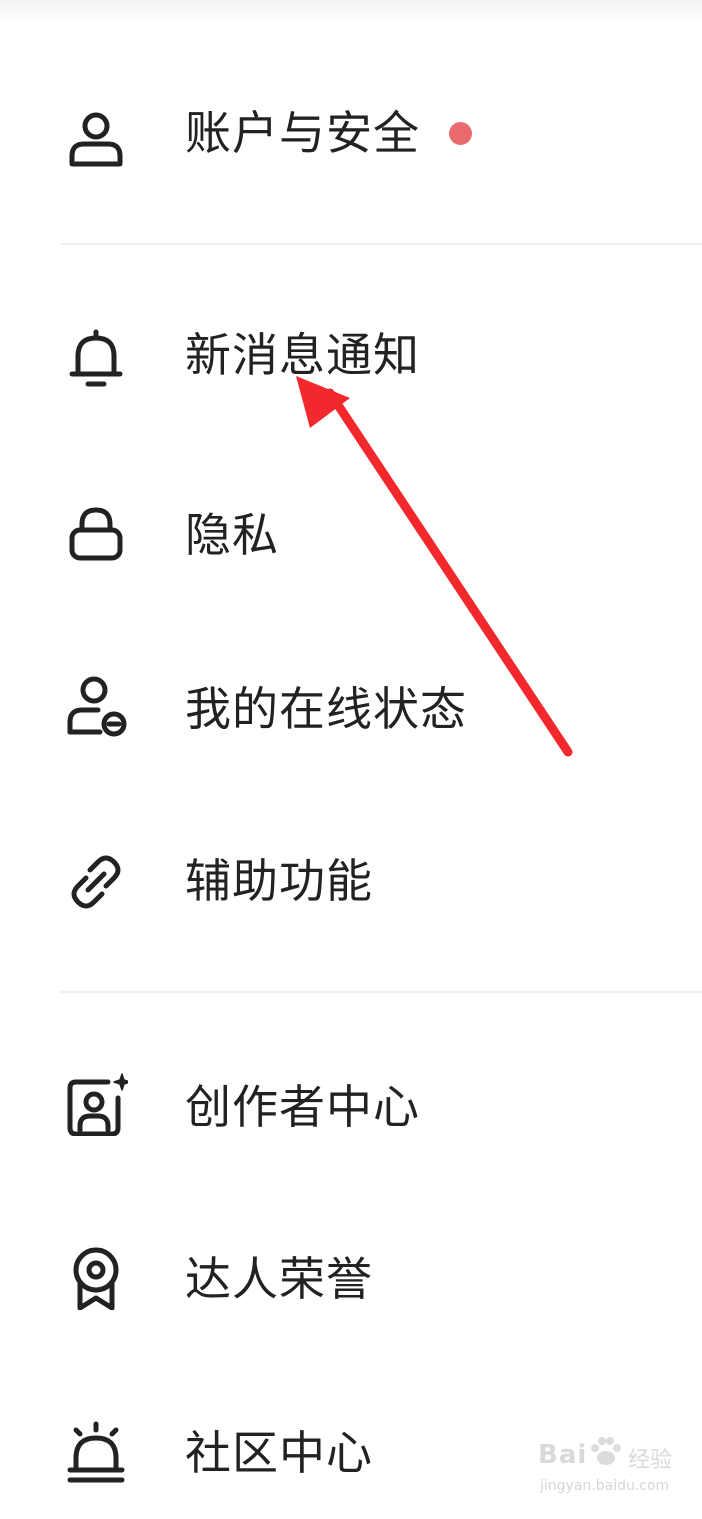 Image resolution: width=702 pixels, height=1519 pixels. I want to click on status-bar-fade, so click(351, 11).